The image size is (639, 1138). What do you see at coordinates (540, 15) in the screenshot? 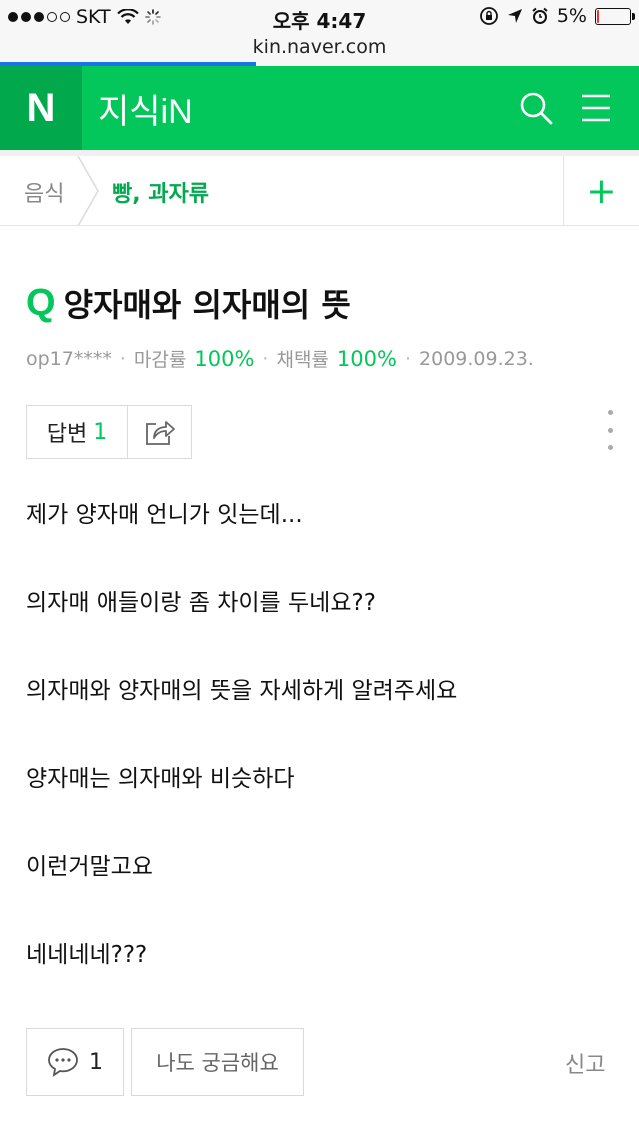
I see `alarm-icon` at bounding box center [540, 15].